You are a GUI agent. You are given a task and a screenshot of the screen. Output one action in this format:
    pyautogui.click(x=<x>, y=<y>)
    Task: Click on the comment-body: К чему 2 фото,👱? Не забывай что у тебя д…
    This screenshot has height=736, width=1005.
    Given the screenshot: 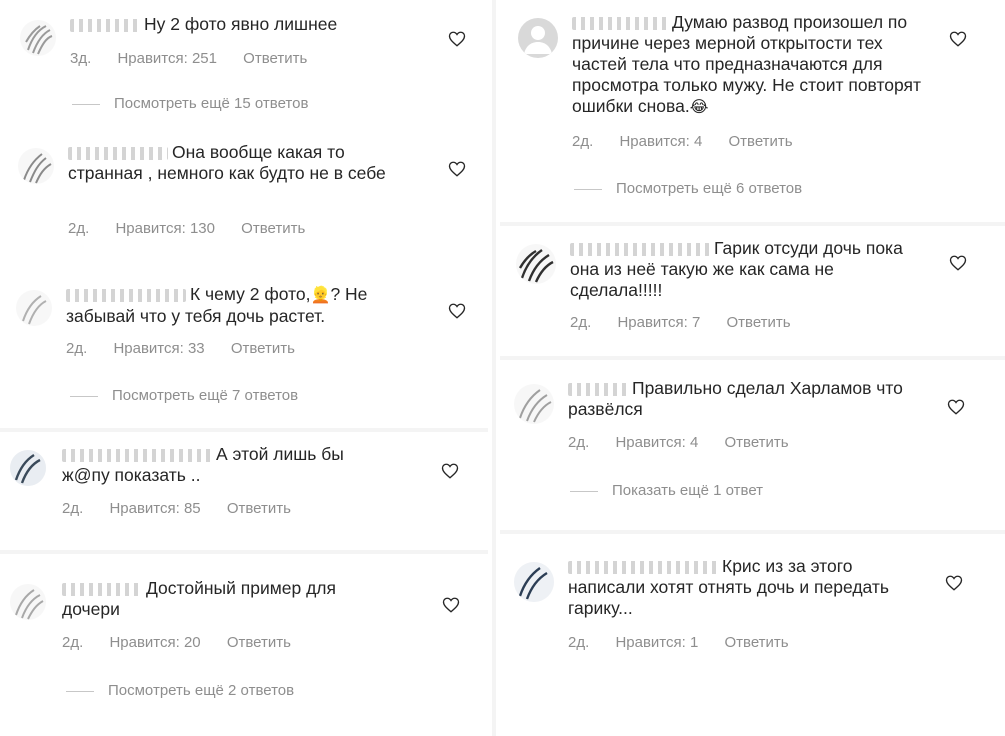 What is the action you would take?
    pyautogui.click(x=231, y=305)
    